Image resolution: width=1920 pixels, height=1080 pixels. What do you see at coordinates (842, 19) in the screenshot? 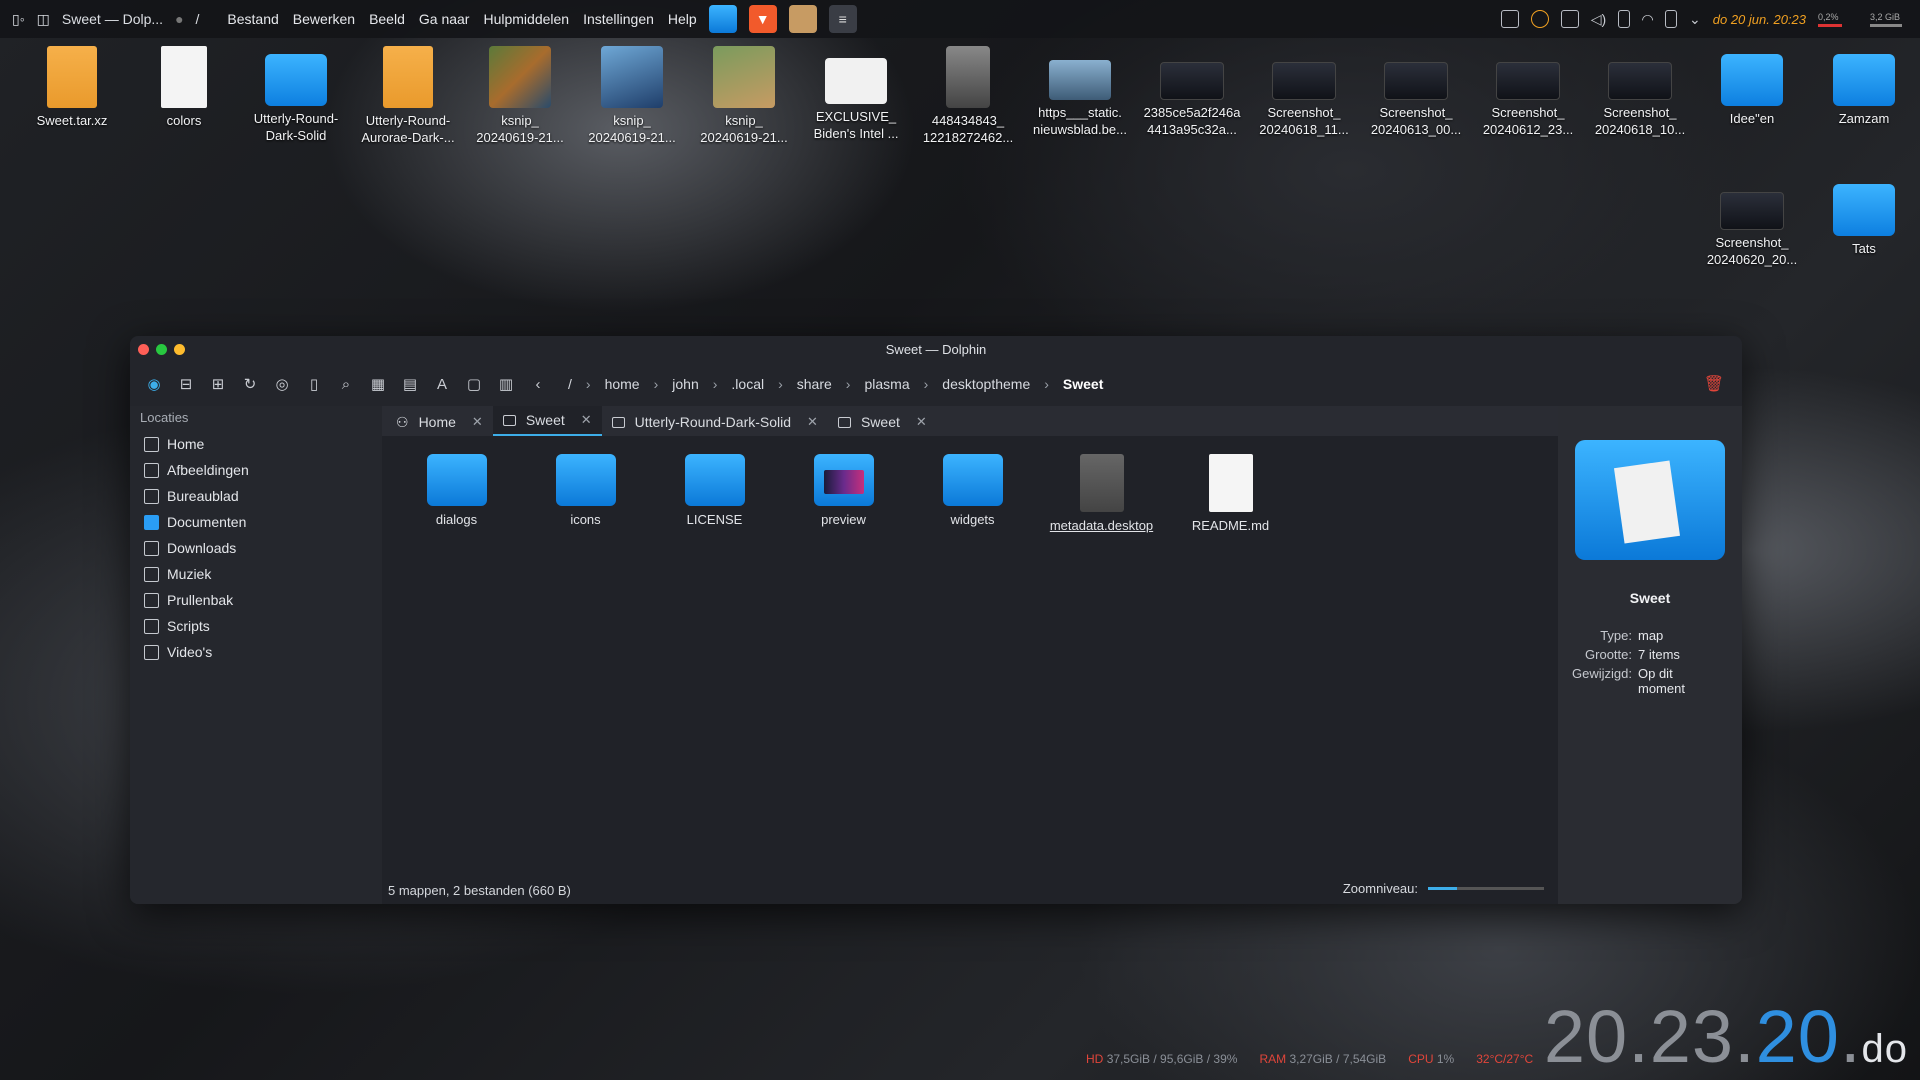
I see `settings-sliders-icon: ≡` at bounding box center [842, 19].